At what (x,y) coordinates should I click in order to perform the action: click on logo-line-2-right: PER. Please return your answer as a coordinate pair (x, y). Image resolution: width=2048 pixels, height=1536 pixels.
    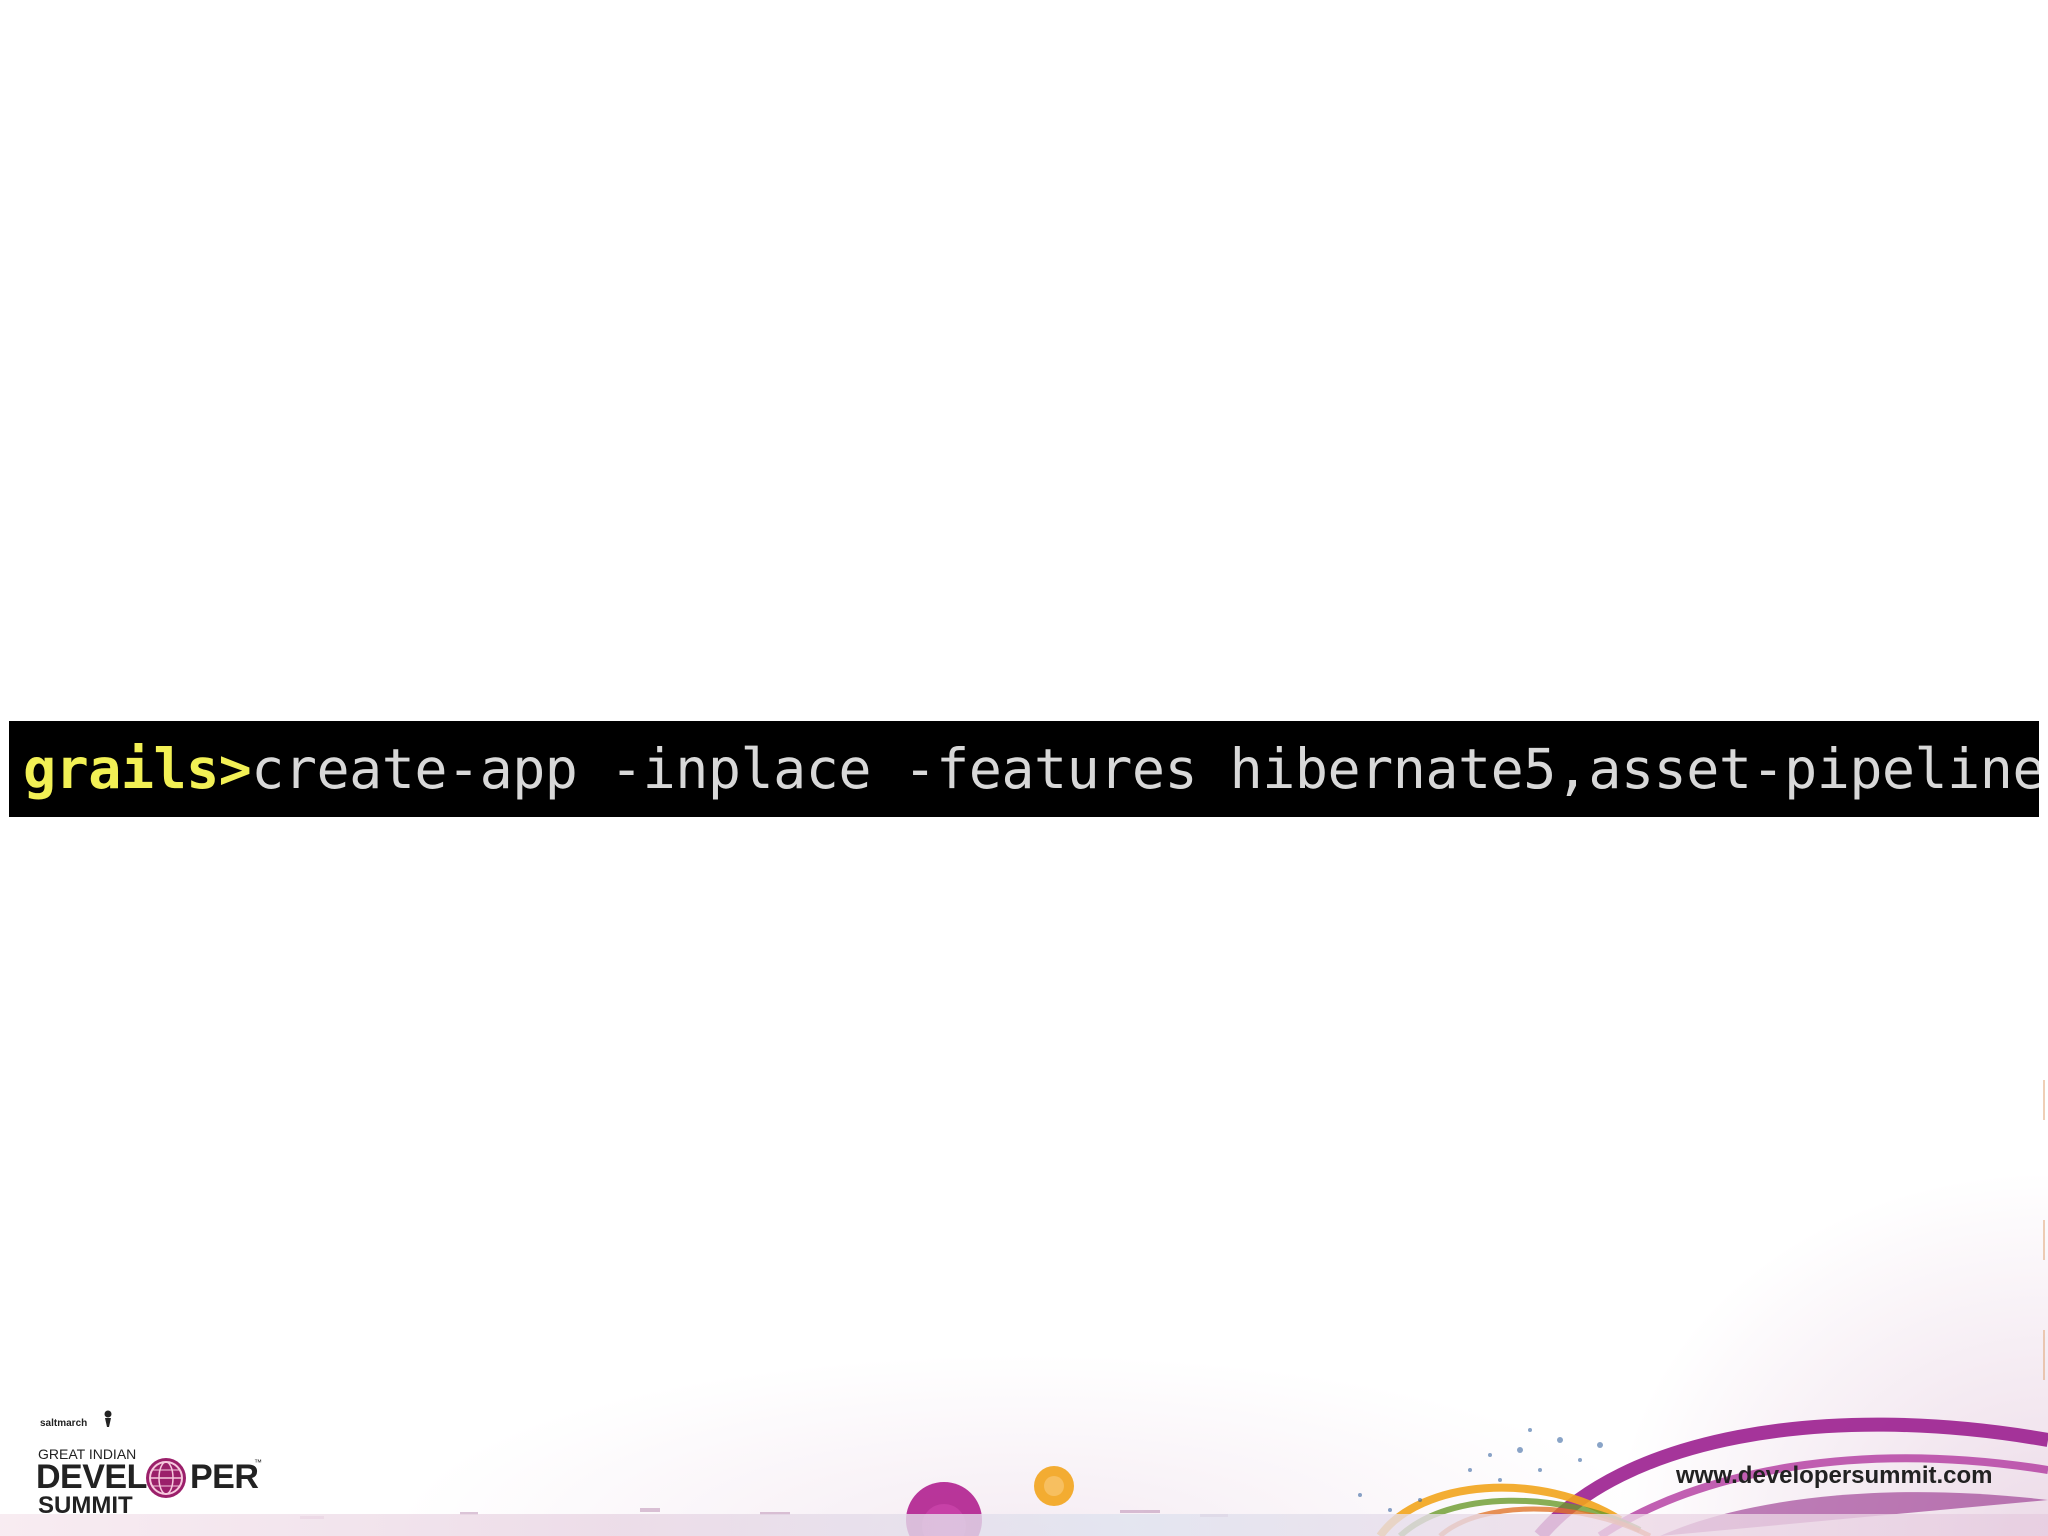
    Looking at the image, I should click on (224, 1477).